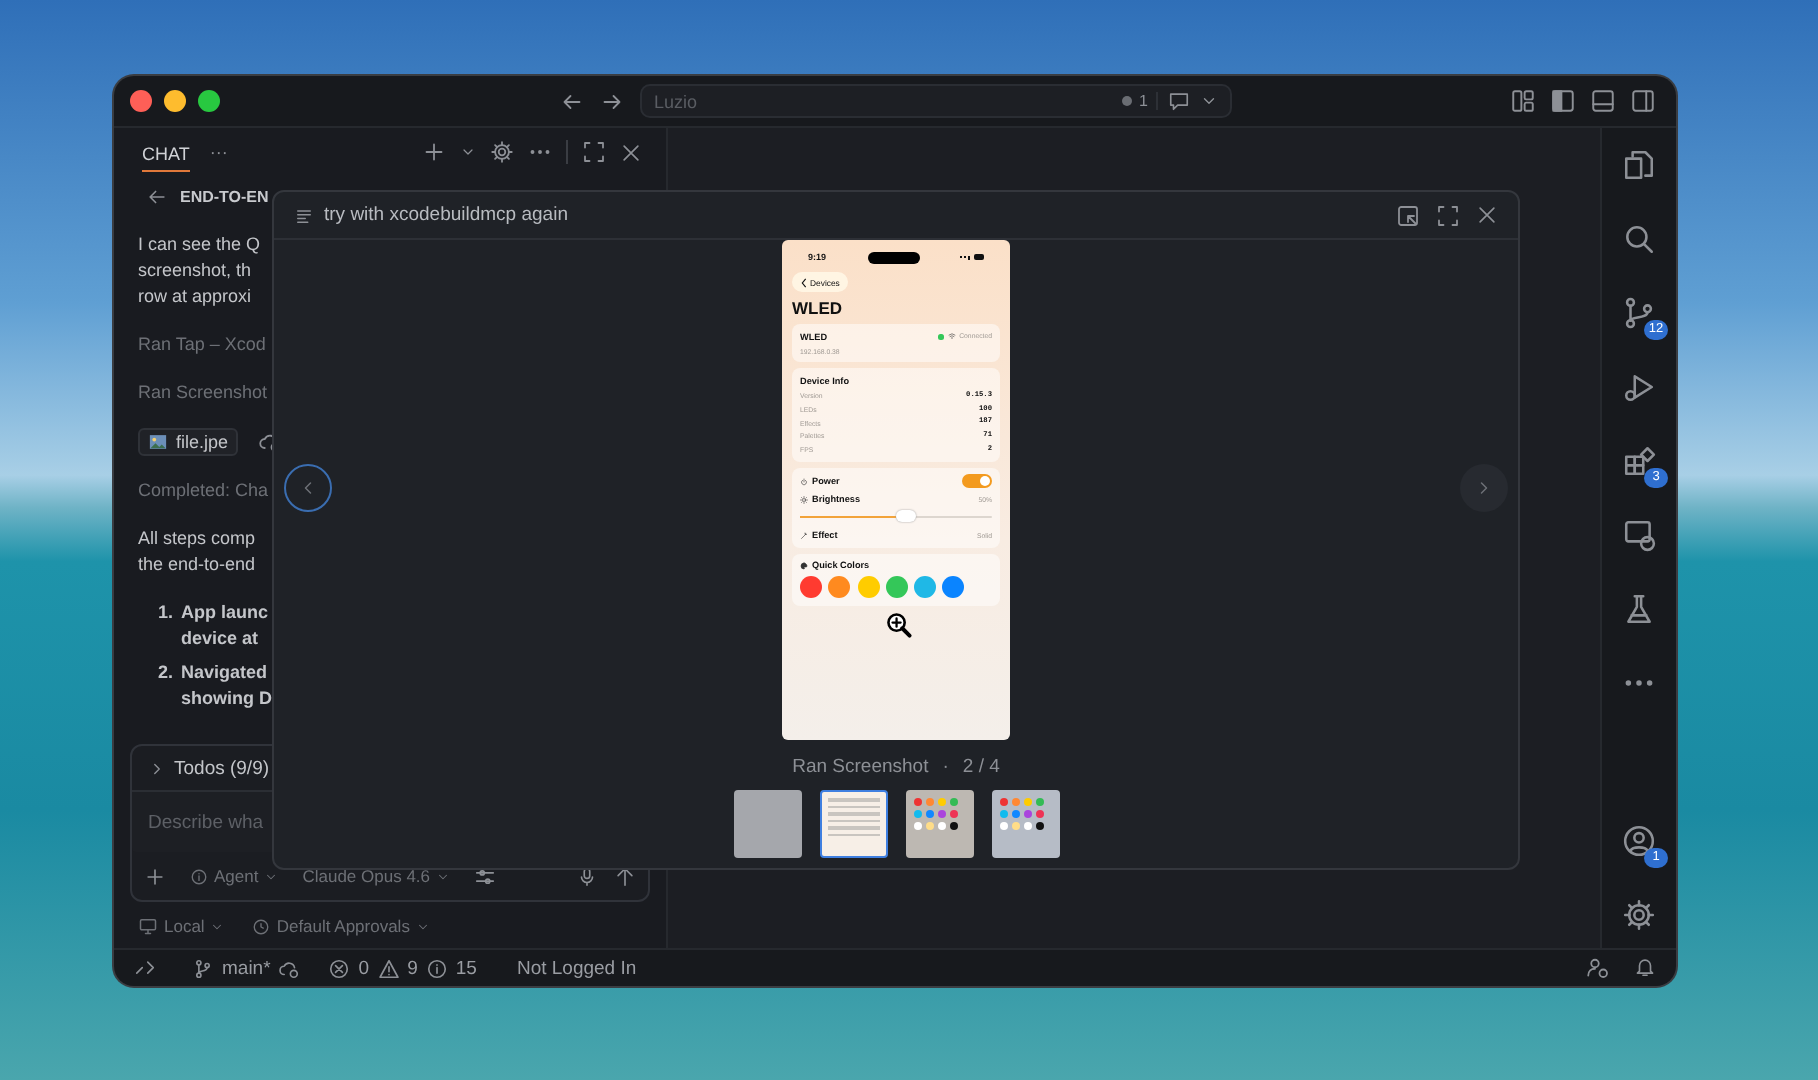  Describe the element at coordinates (1523, 101) in the screenshot. I see `layout-icon` at that location.